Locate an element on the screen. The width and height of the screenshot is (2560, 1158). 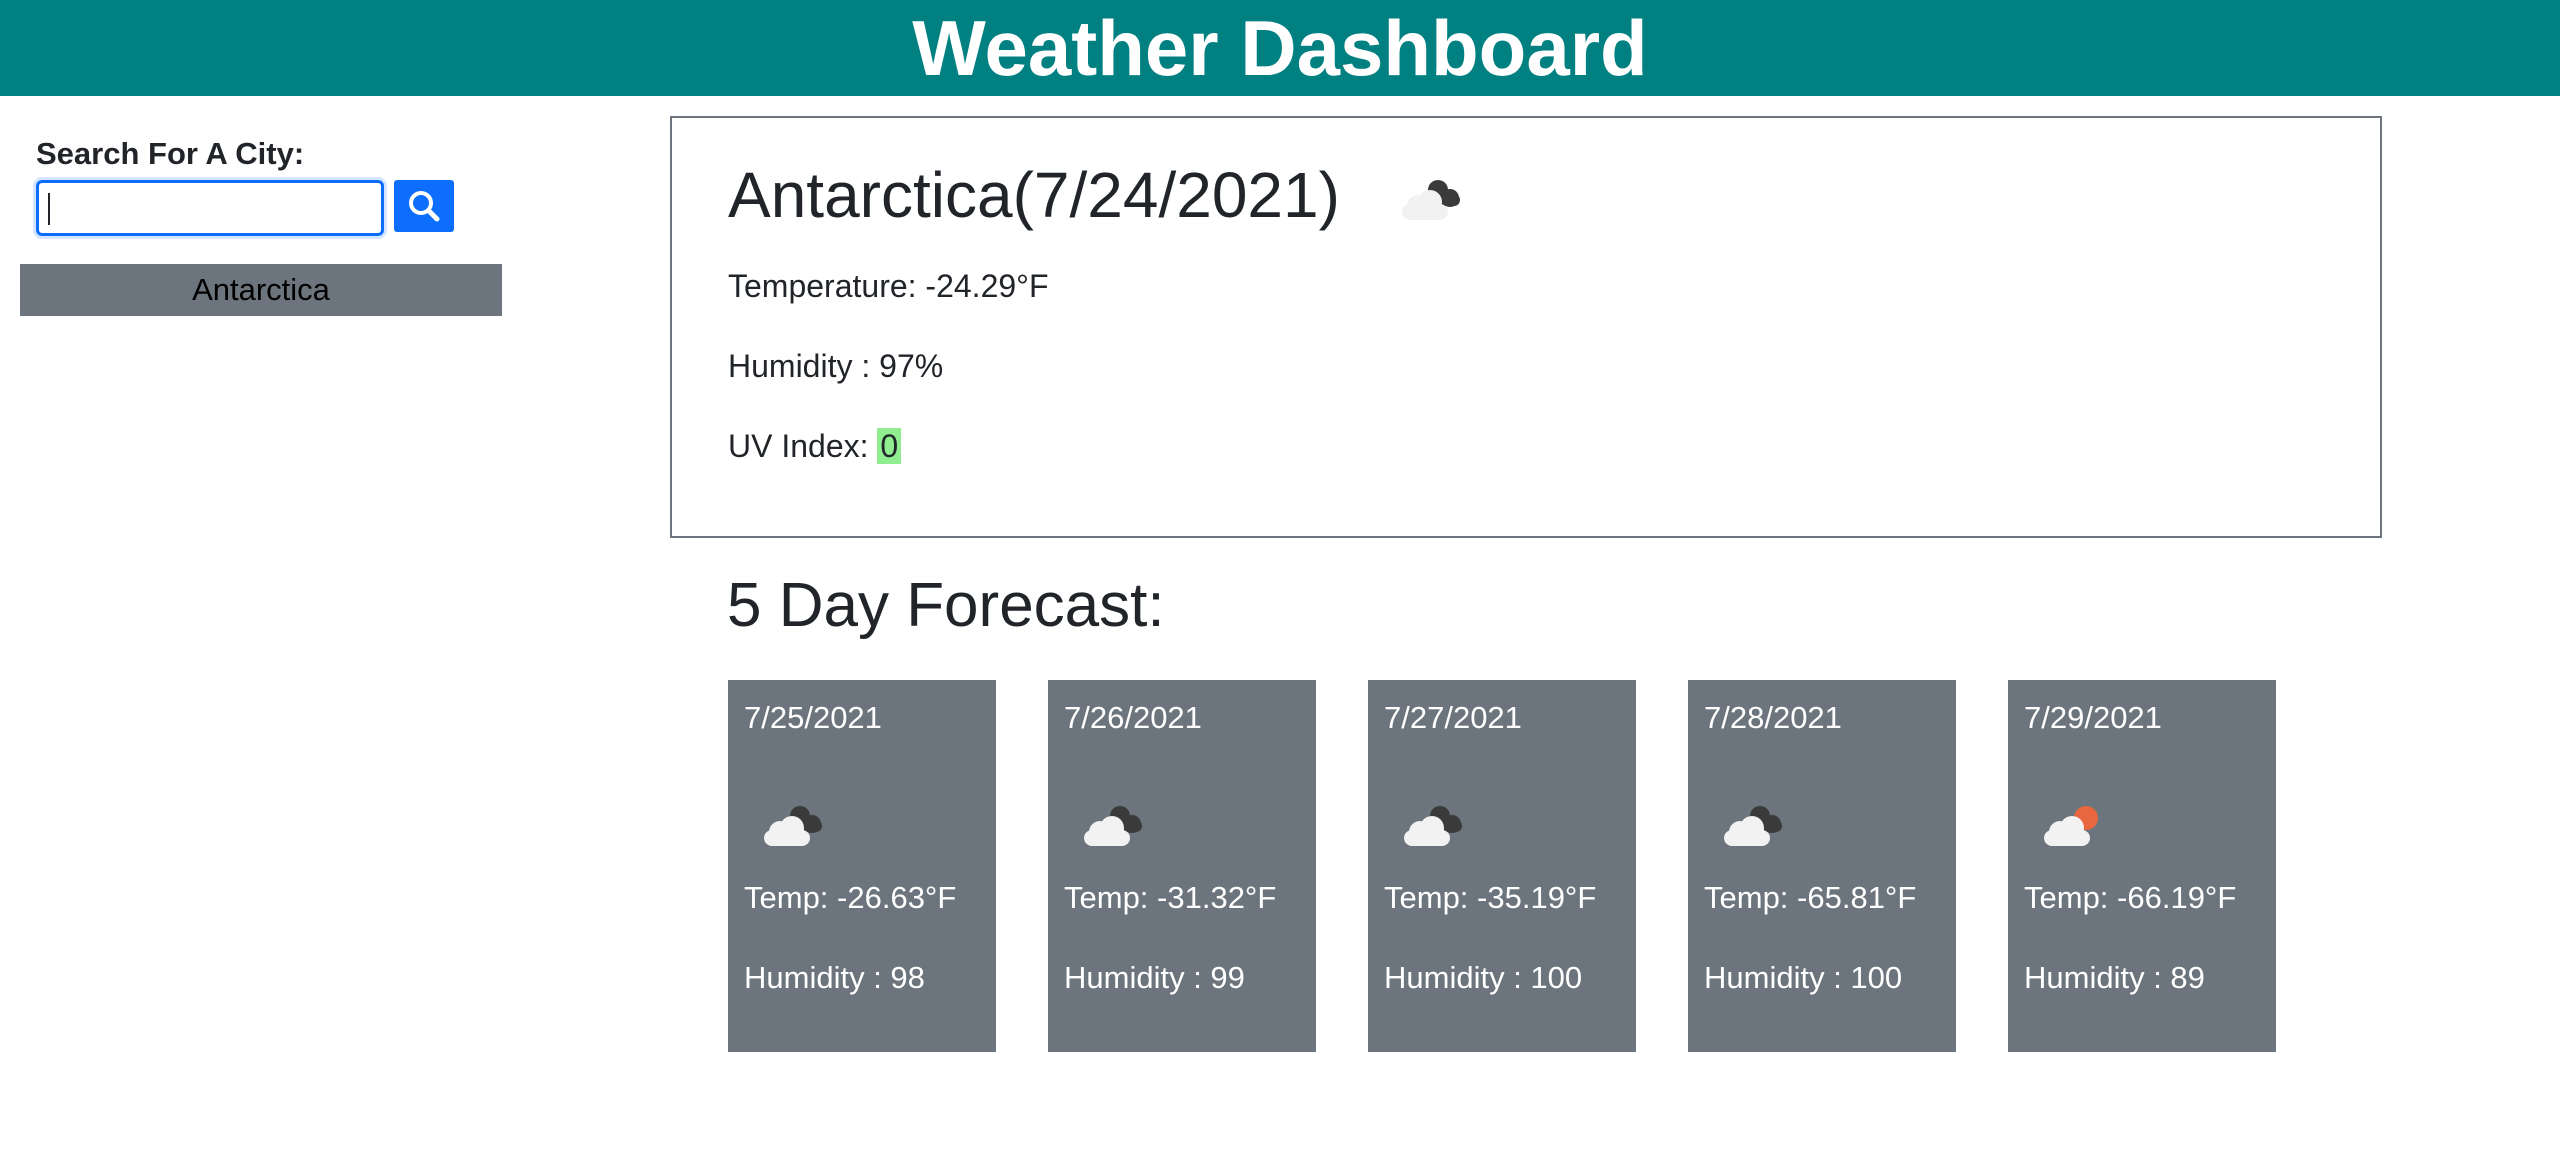
forecast-card: 7/29/2021 Temp: -66.19°F Humidity : 89 is located at coordinates (2142, 866).